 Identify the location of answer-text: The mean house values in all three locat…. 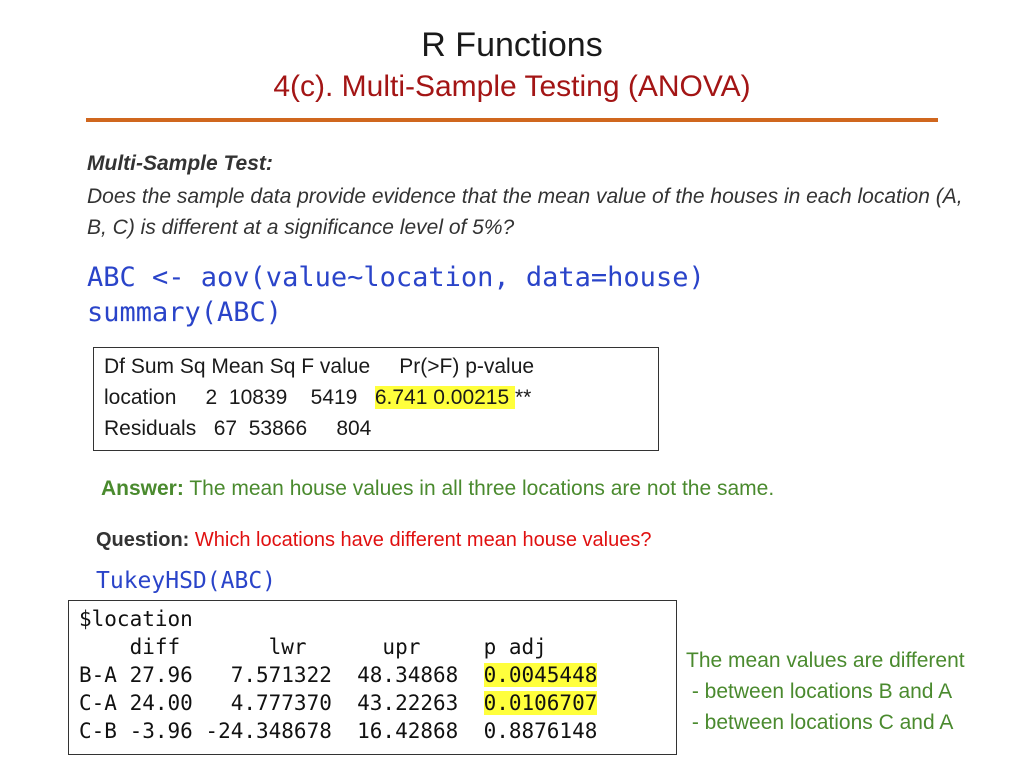
(479, 488).